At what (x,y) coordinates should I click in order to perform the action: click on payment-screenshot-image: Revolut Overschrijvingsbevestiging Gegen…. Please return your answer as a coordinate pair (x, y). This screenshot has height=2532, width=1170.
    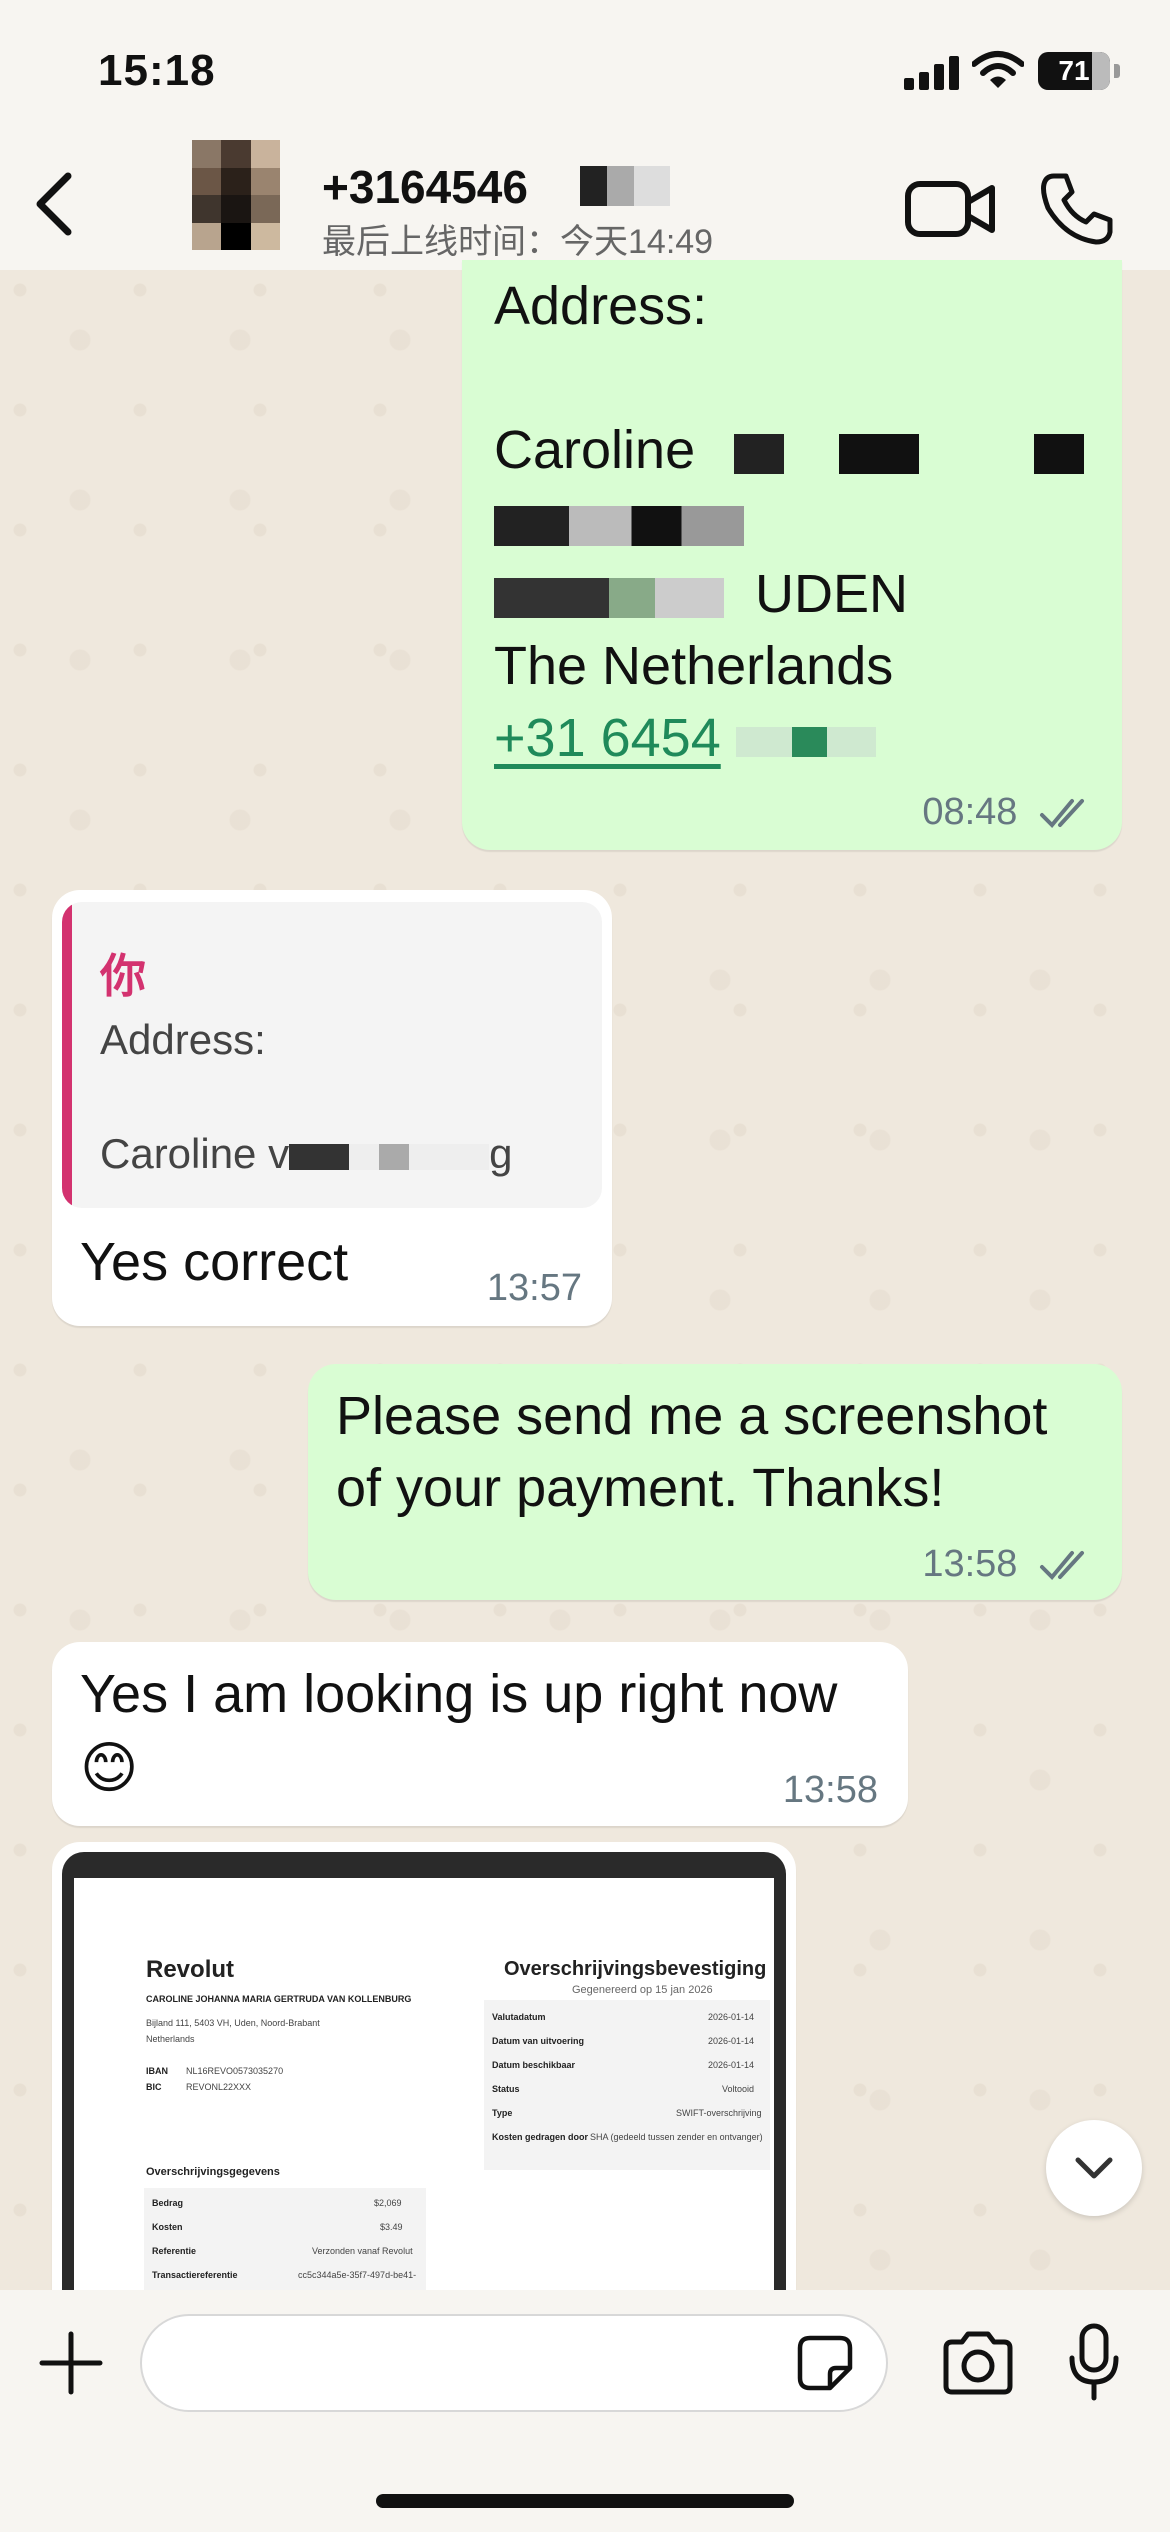
    Looking at the image, I should click on (424, 2082).